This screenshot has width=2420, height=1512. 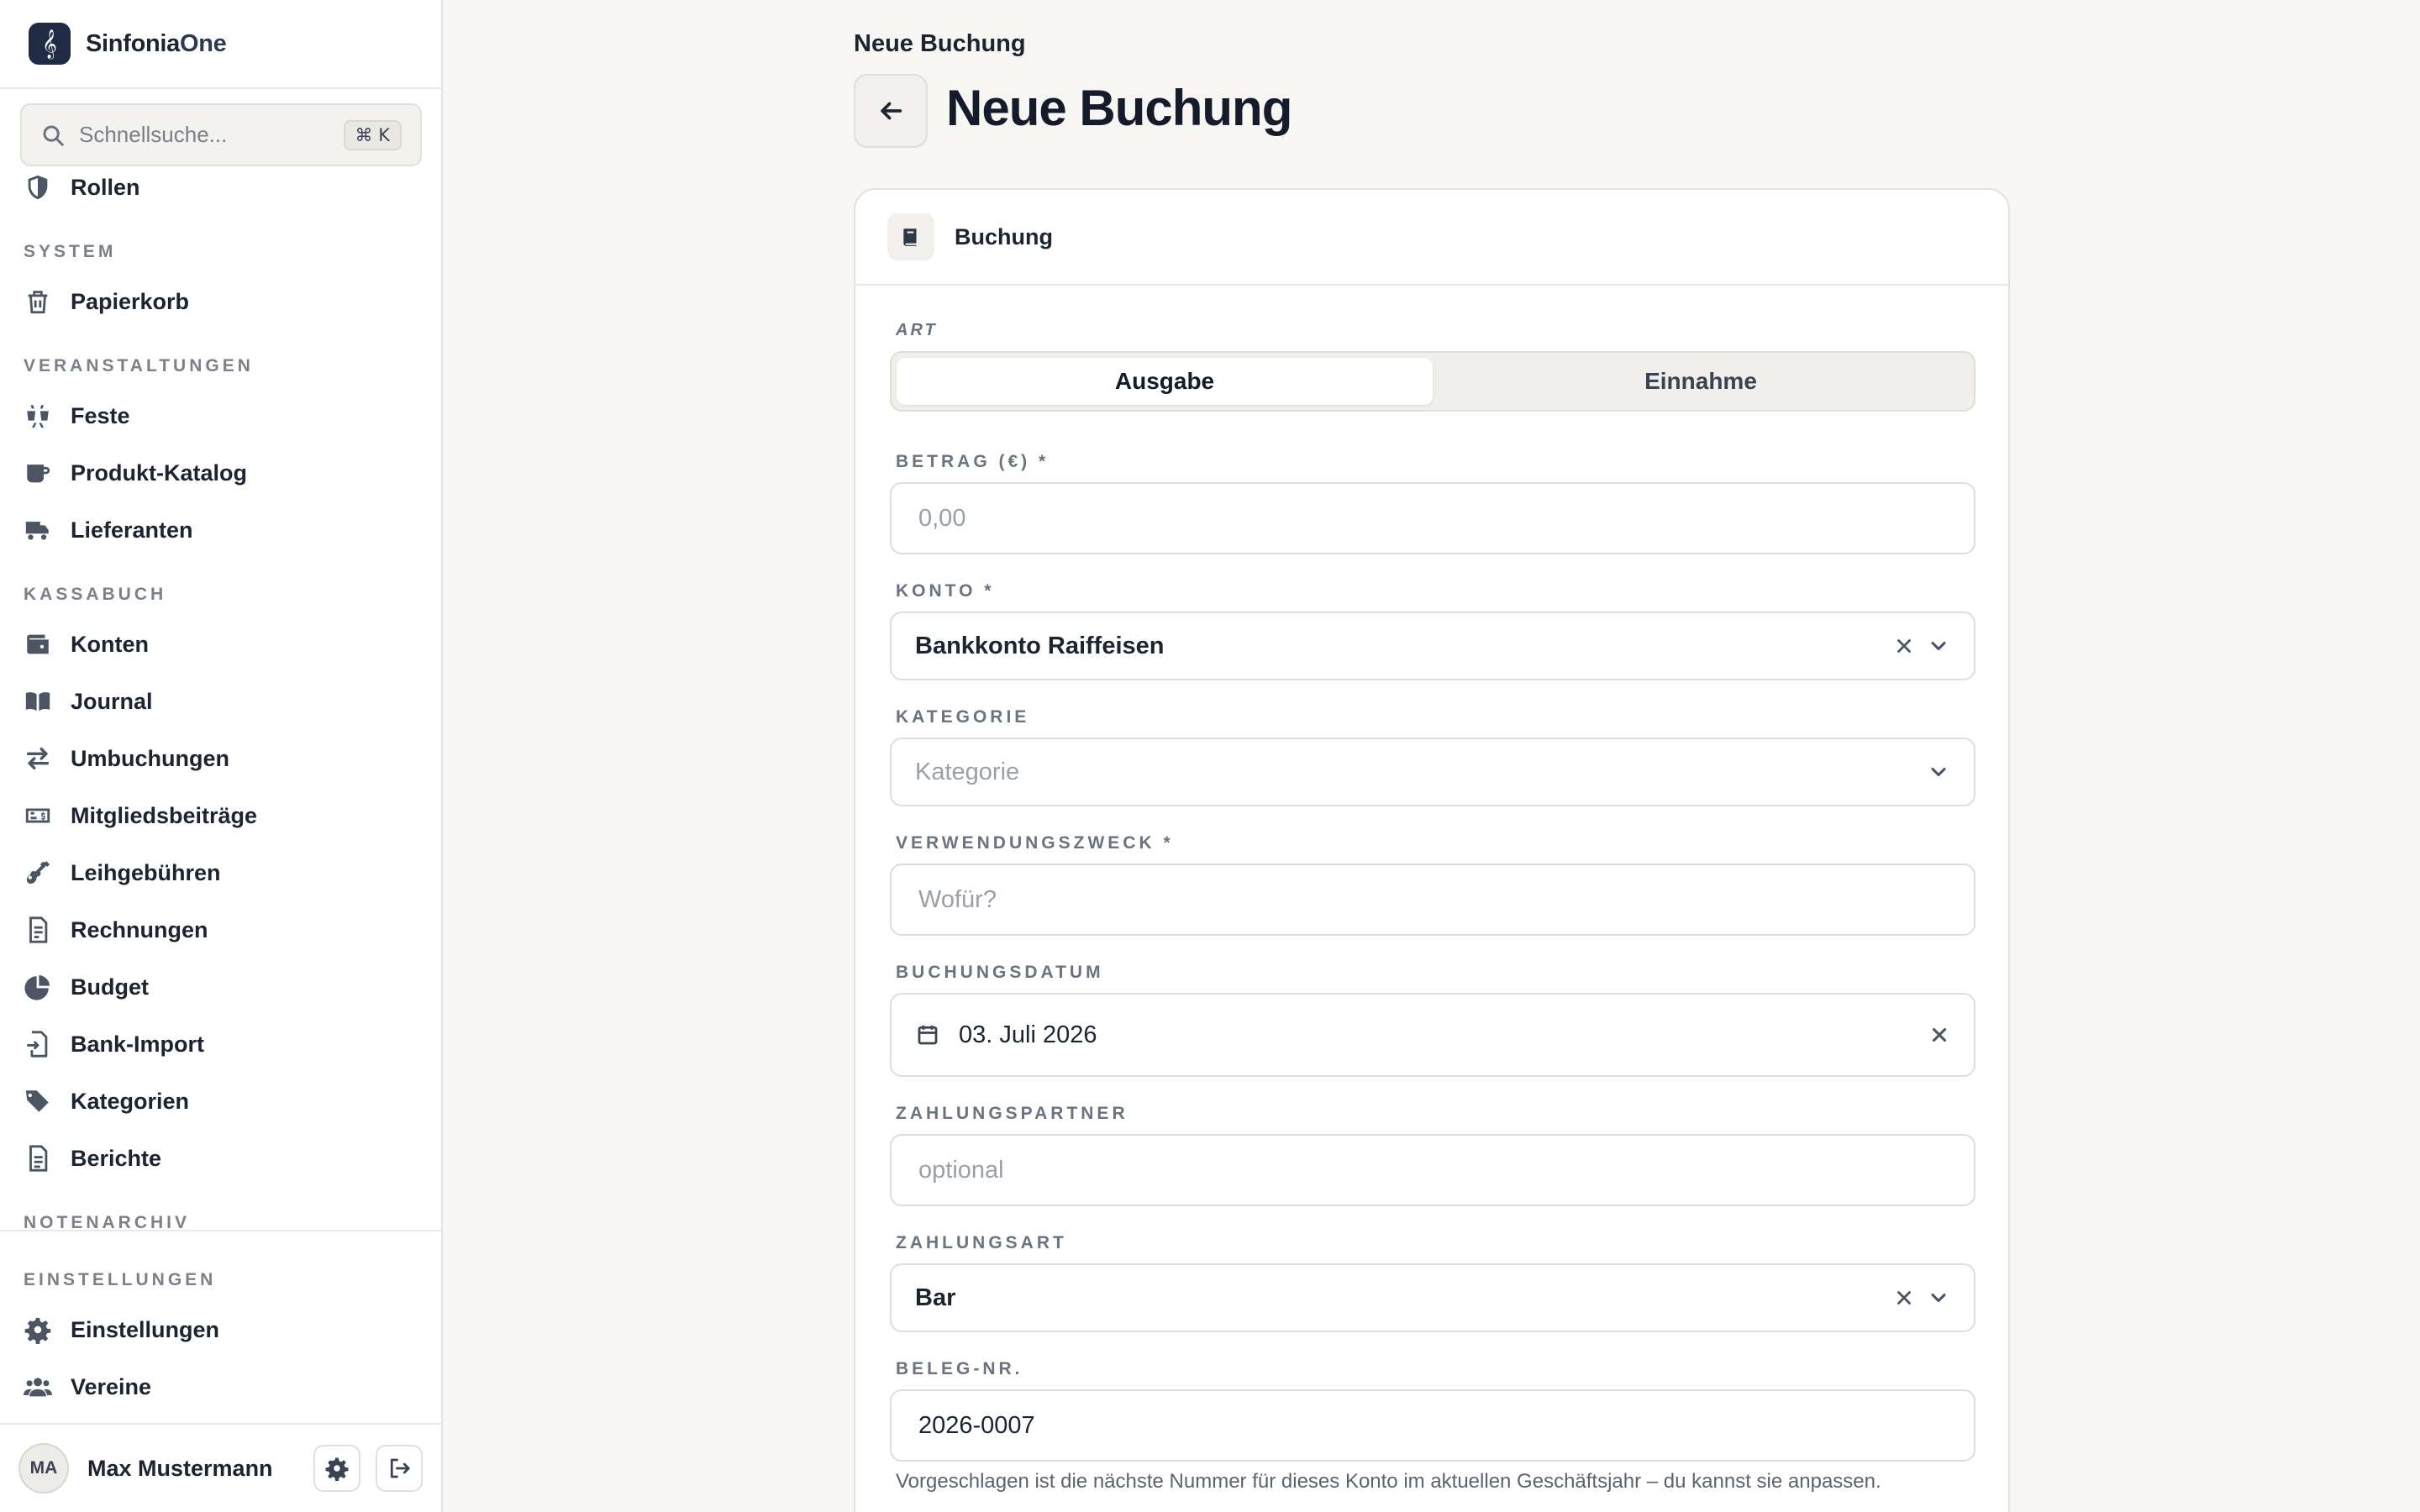 I want to click on section-kassabuch: KASSABUCH, so click(x=96, y=594).